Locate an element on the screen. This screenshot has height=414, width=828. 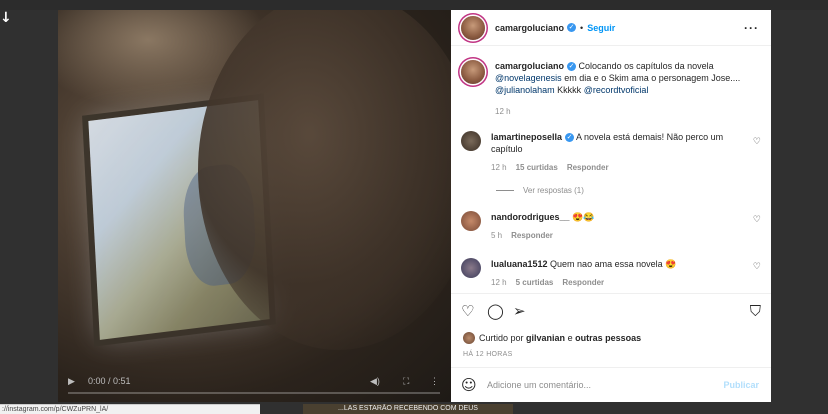
post-header: camargoluciano ✓ • Seguir ··· is located at coordinates (611, 28).